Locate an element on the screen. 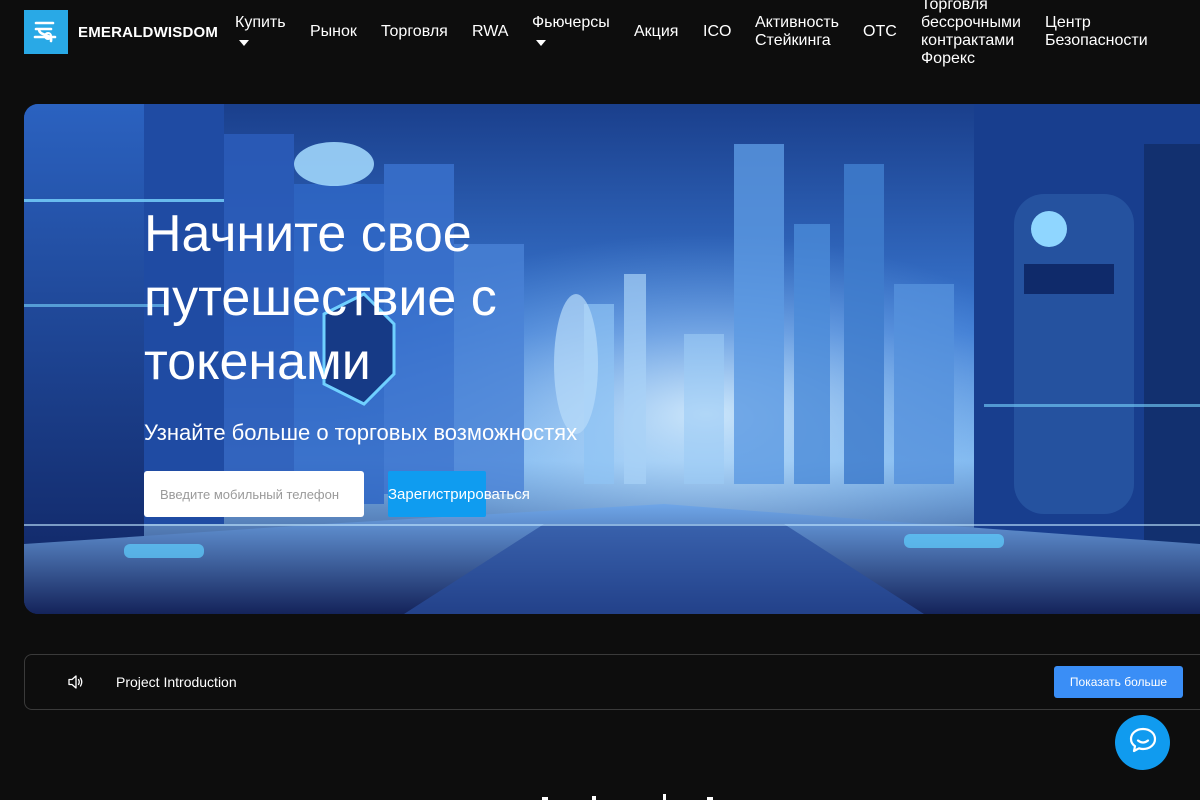 This screenshot has height=800, width=1200. nav-item-futures: Фьючерсы is located at coordinates (571, 30).